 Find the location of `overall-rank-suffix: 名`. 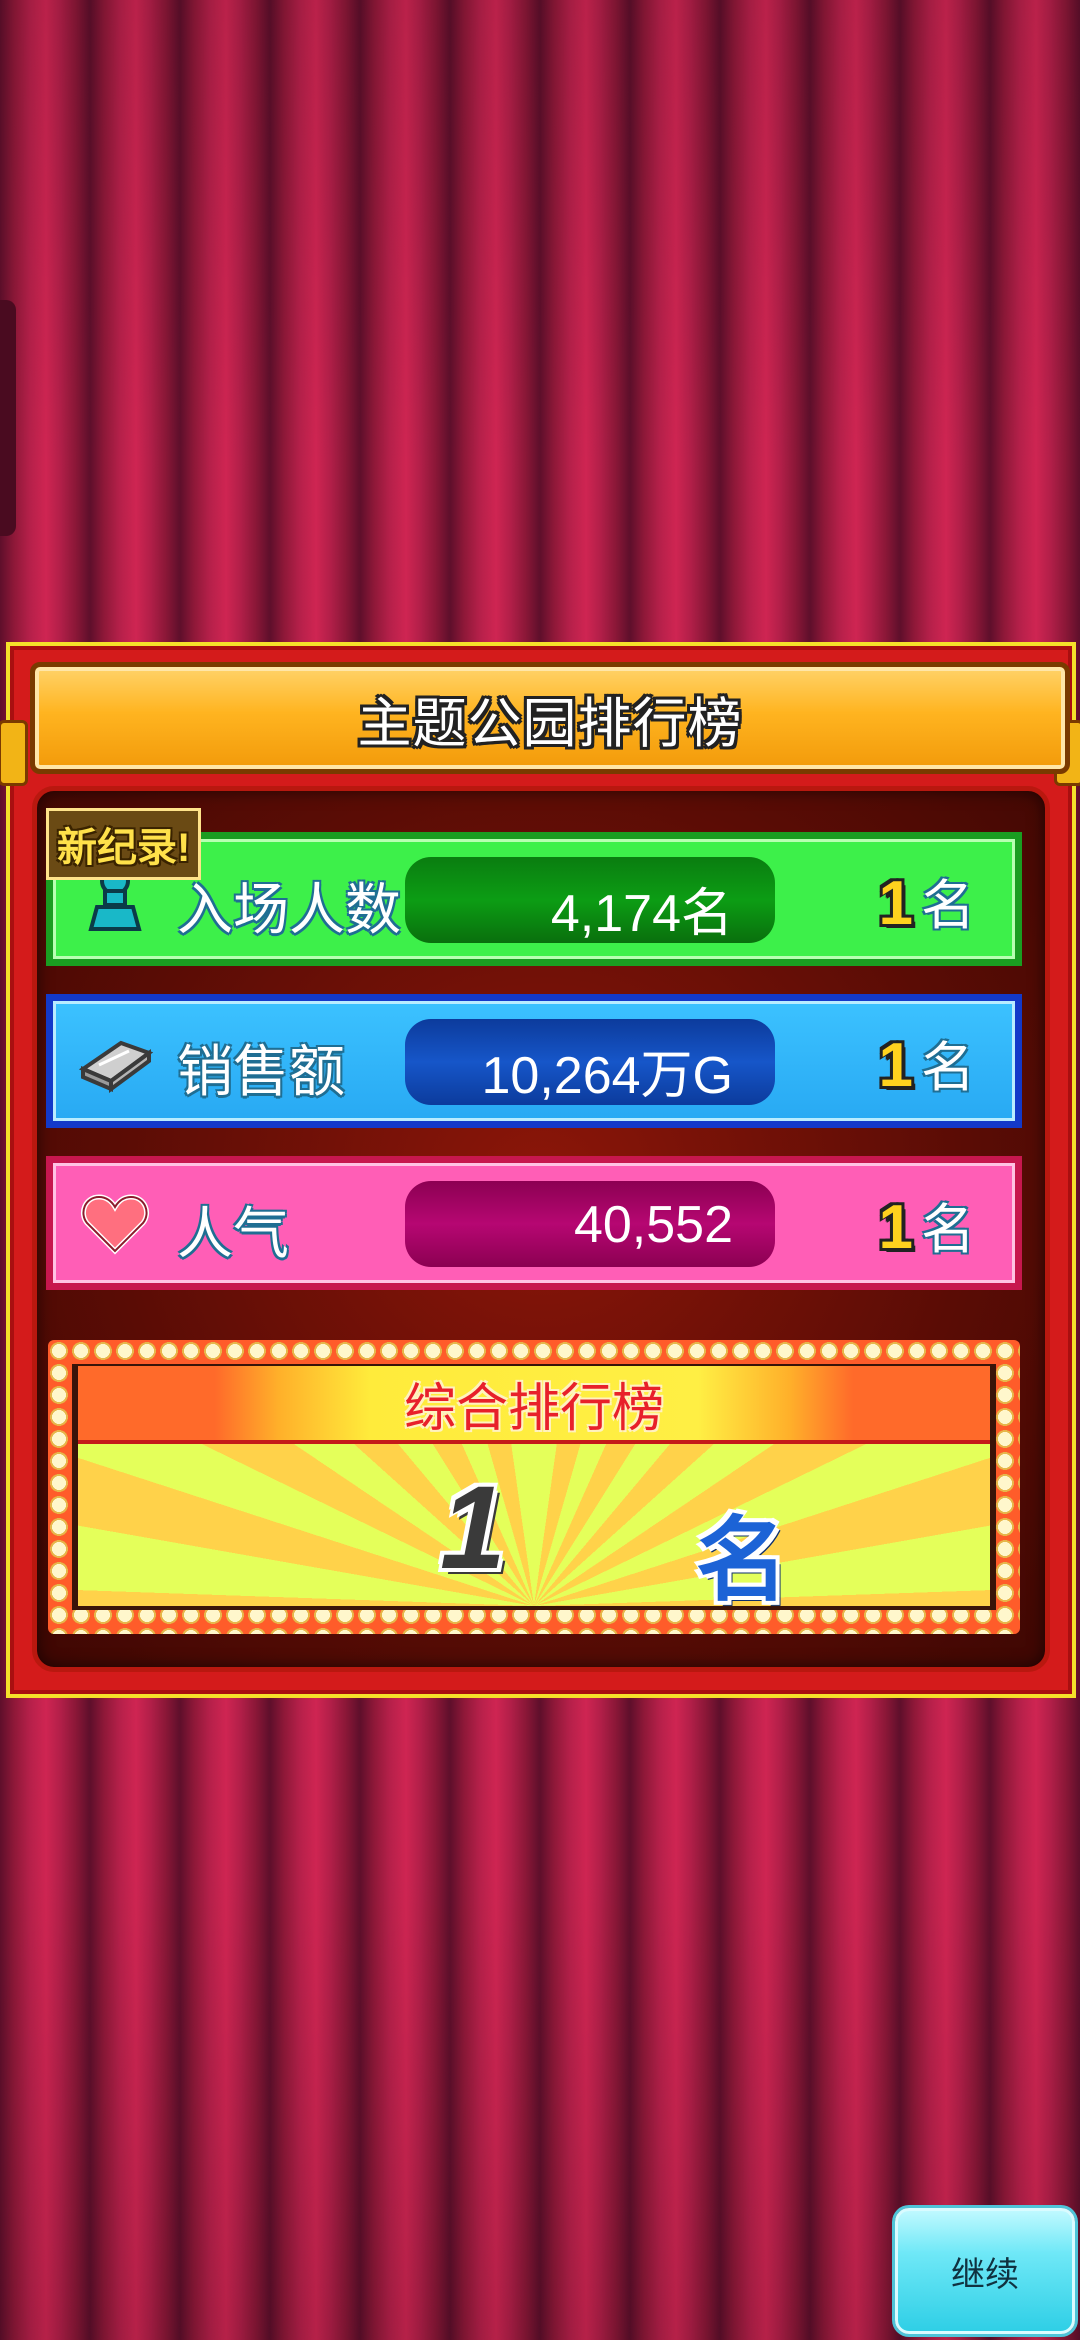

overall-rank-suffix: 名 is located at coordinates (742, 1561).